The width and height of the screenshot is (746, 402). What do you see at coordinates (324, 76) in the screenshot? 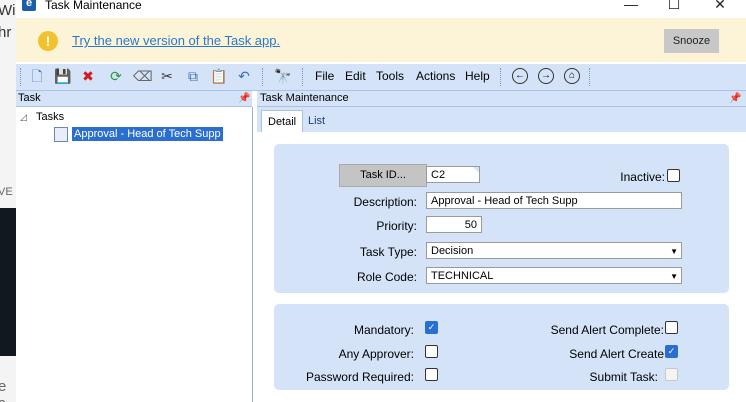
I see `menu-file: File` at bounding box center [324, 76].